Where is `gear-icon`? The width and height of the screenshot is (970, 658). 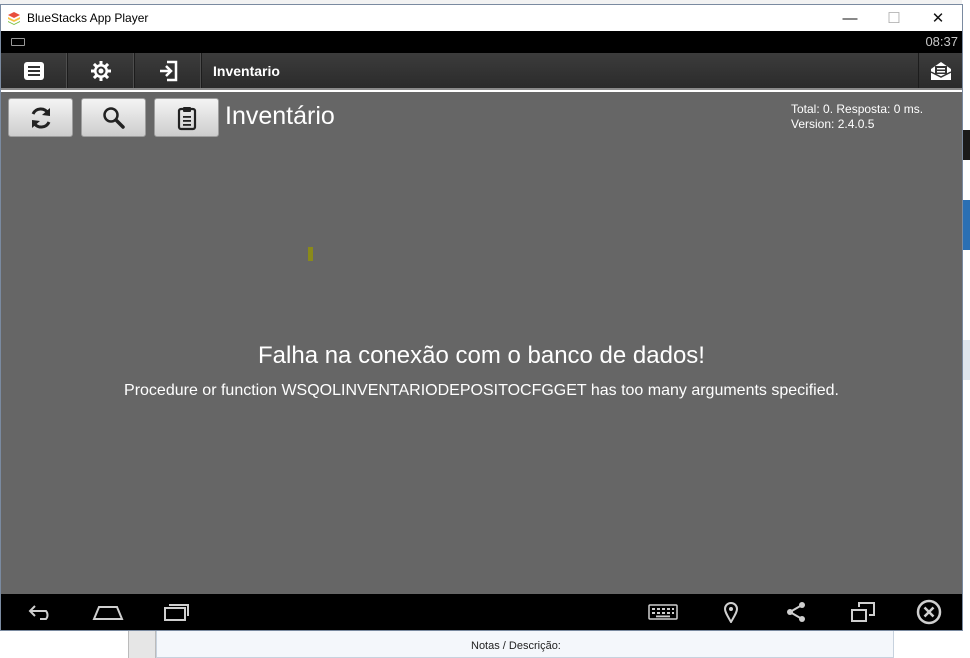
gear-icon is located at coordinates (101, 70).